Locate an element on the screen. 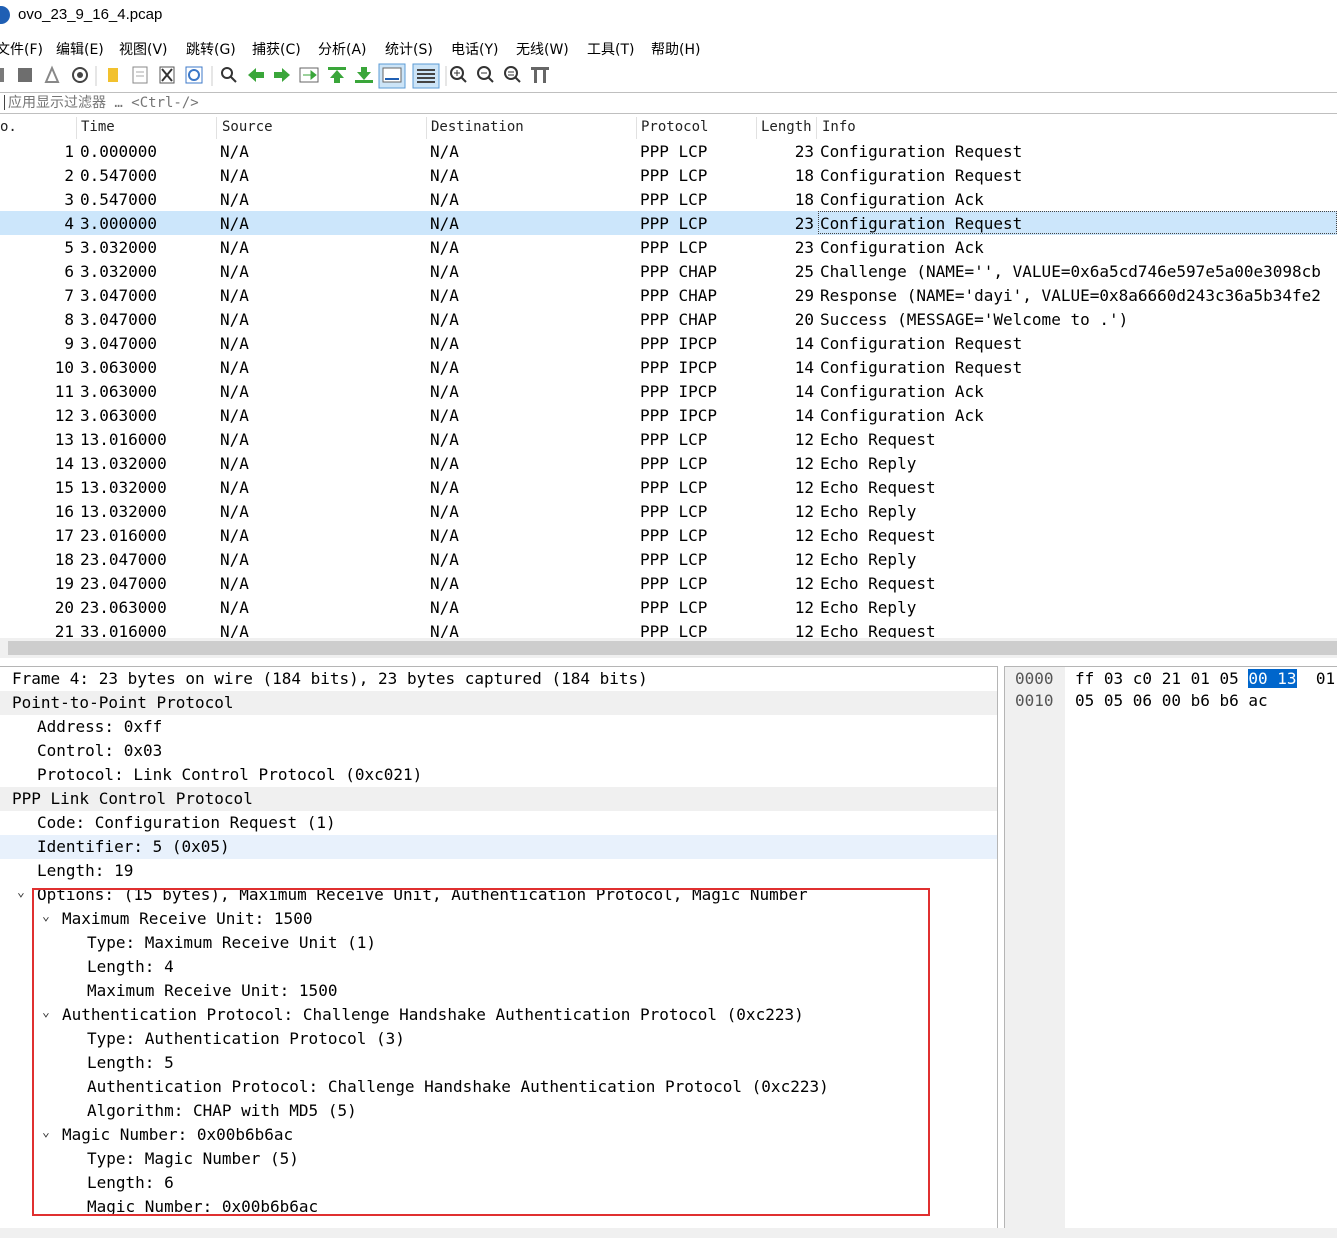 This screenshot has height=1238, width=1337. resize-columns-icon is located at coordinates (540, 75).